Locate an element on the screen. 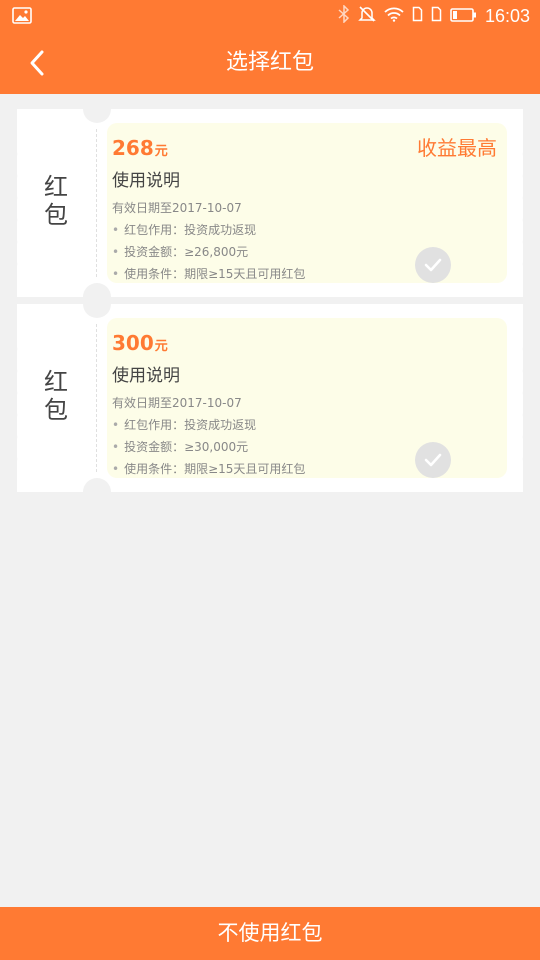 This screenshot has width=540, height=960. best-yield-badge: 收益最高 is located at coordinates (457, 148).